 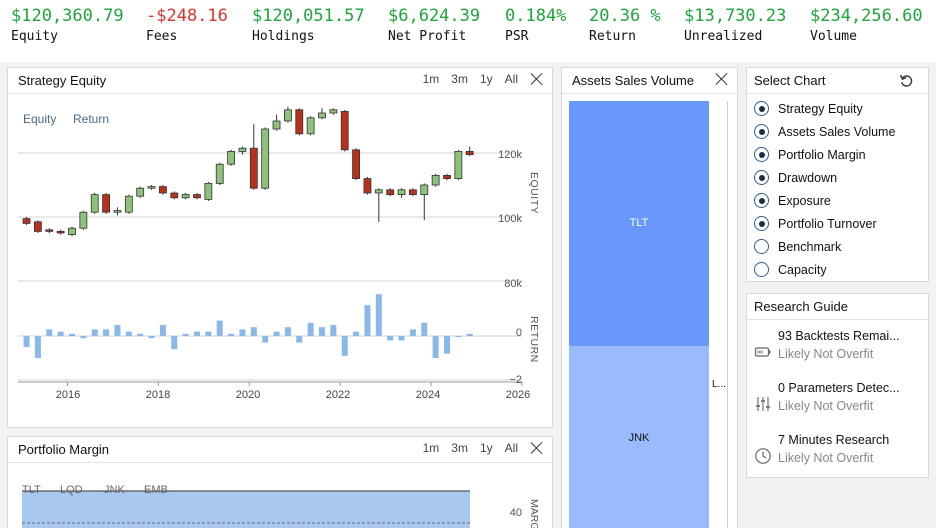 I want to click on x-tick-label: 2024, so click(x=428, y=395).